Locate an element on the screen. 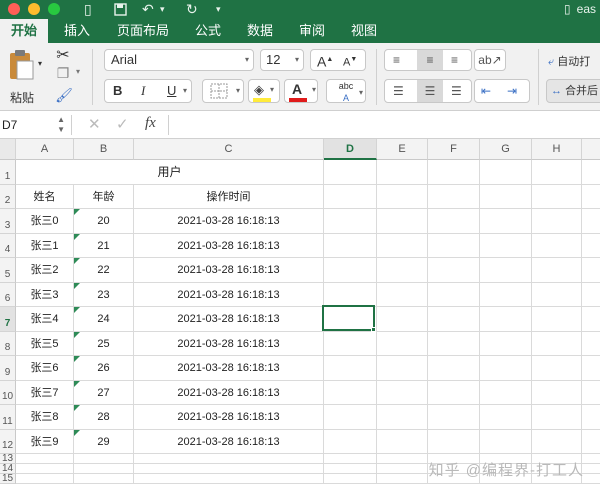  row-header-5: 5 is located at coordinates (8, 270).